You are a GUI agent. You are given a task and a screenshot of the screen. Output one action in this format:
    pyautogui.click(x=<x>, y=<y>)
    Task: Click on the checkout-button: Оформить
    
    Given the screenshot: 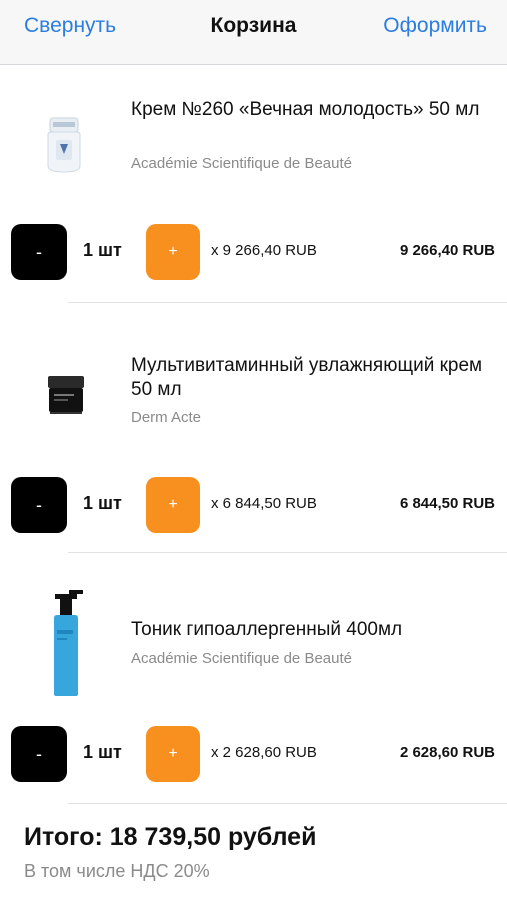 What is the action you would take?
    pyautogui.click(x=435, y=26)
    